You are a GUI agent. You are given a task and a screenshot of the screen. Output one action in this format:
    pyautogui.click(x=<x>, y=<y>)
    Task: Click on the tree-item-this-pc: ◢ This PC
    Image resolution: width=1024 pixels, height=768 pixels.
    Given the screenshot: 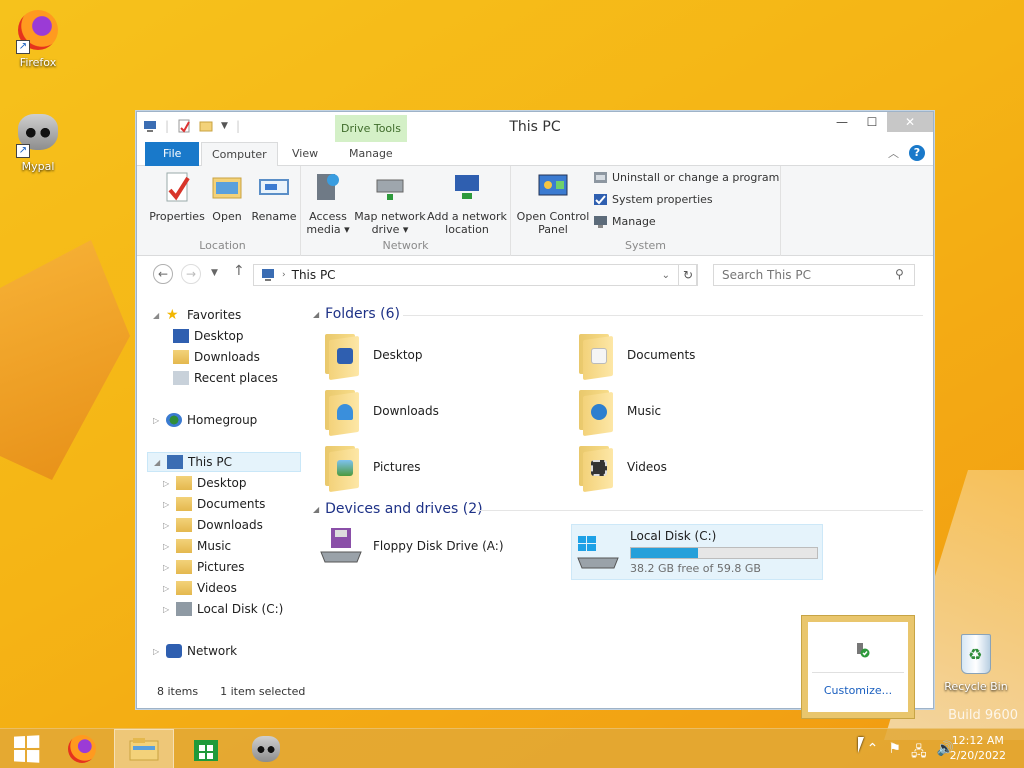 What is the action you would take?
    pyautogui.click(x=224, y=462)
    